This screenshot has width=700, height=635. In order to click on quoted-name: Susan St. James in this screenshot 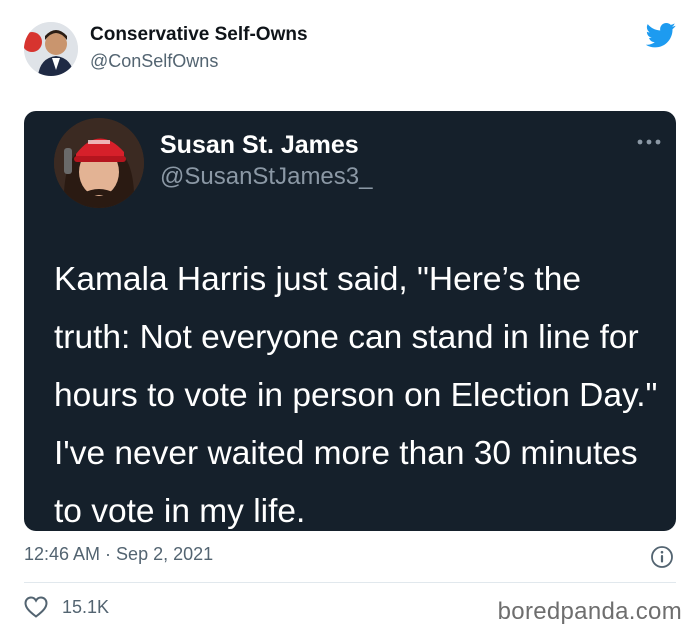, I will do `click(259, 145)`.